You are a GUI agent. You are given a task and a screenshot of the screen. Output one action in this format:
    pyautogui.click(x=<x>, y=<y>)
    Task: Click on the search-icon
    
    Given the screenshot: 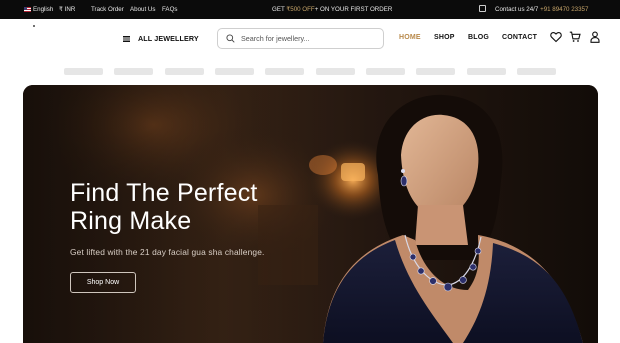 What is the action you would take?
    pyautogui.click(x=230, y=38)
    